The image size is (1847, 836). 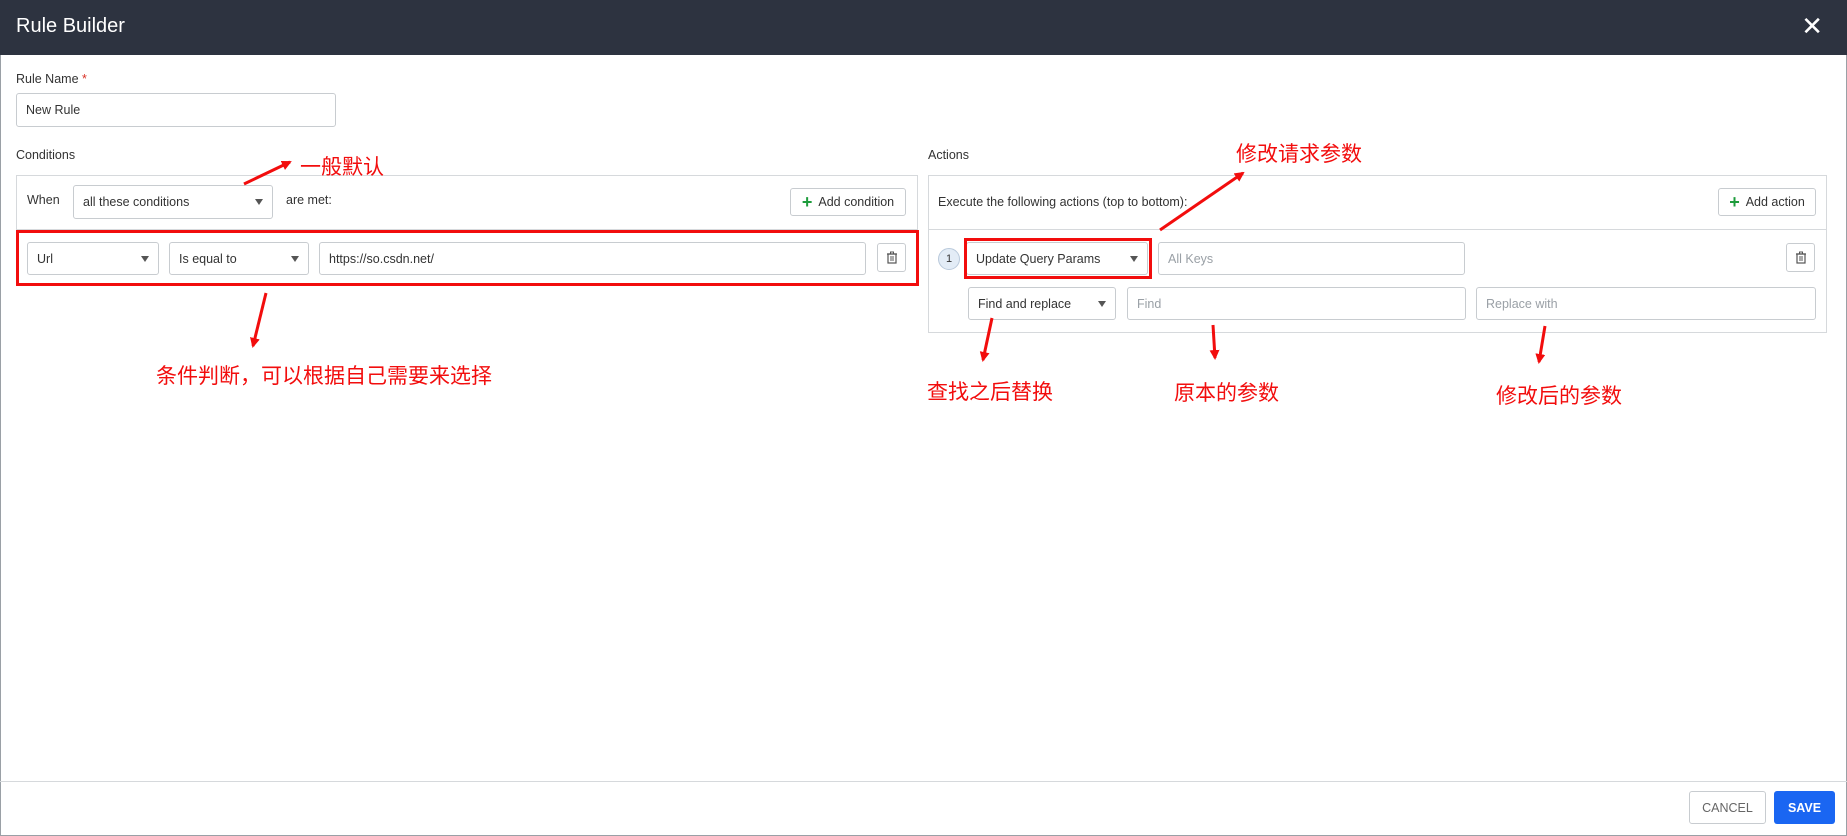 I want to click on delete-action-button, so click(x=1800, y=257).